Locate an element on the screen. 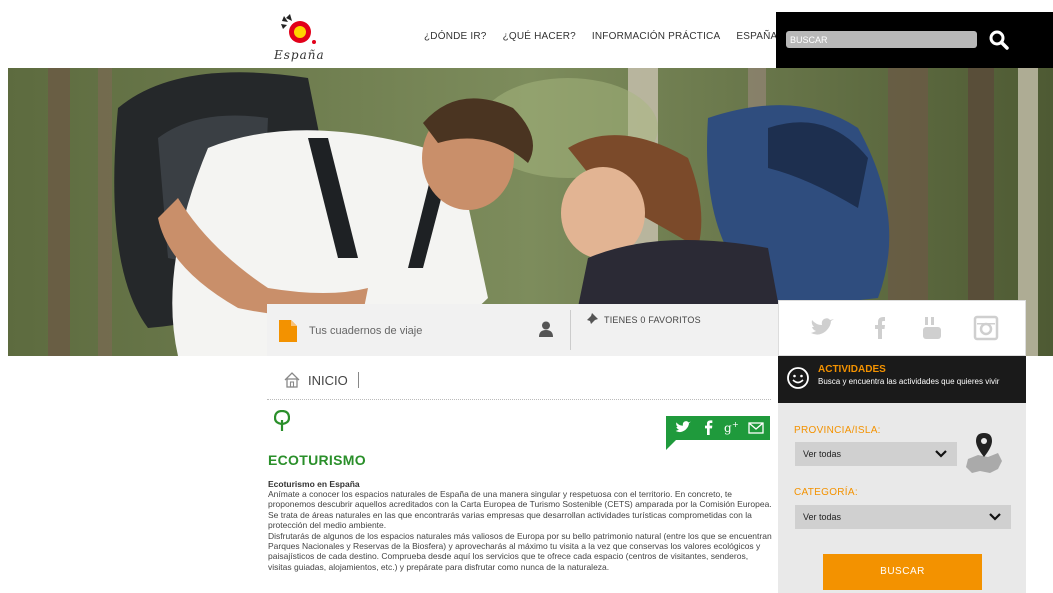  smile-icon is located at coordinates (798, 378).